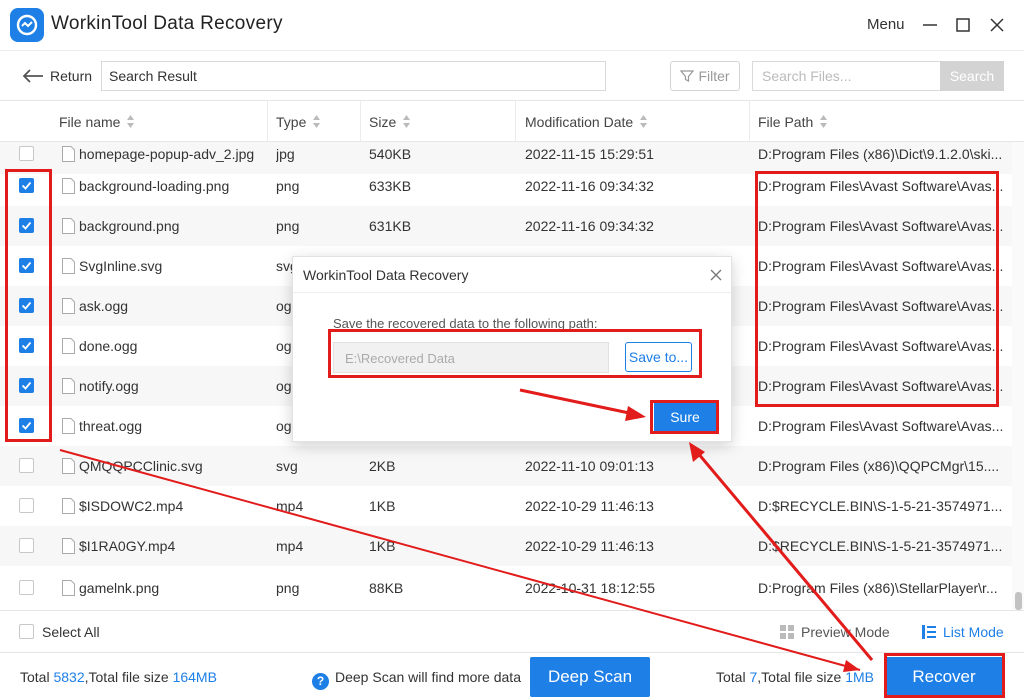  Describe the element at coordinates (382, 546) in the screenshot. I see `file-size: 1KB` at that location.